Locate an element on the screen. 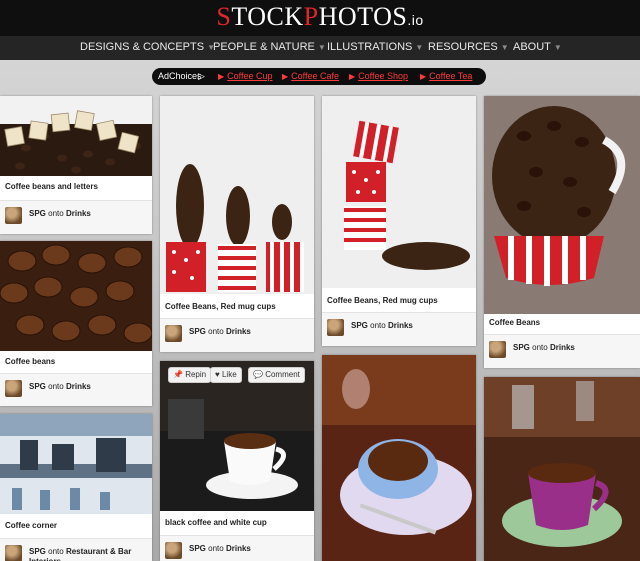 The height and width of the screenshot is (561, 640). black-coffee-white-cup-image is located at coordinates (237, 436).